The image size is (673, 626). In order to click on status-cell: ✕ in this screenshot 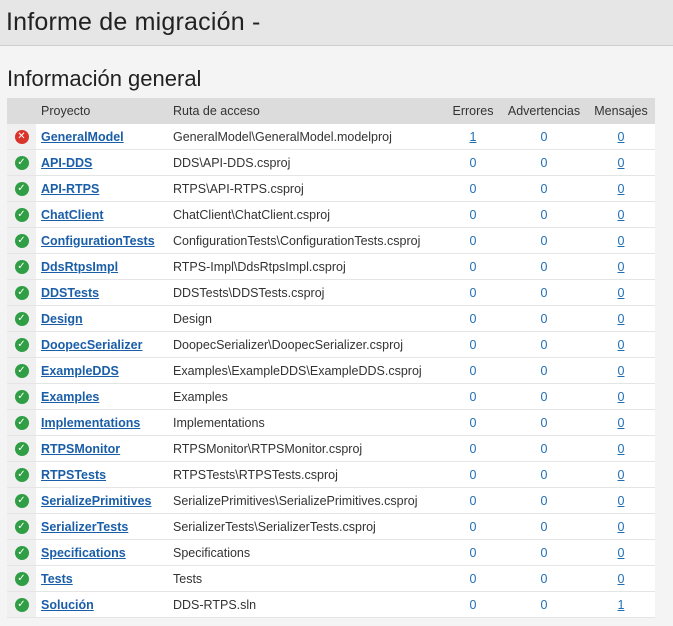, I will do `click(21, 137)`.